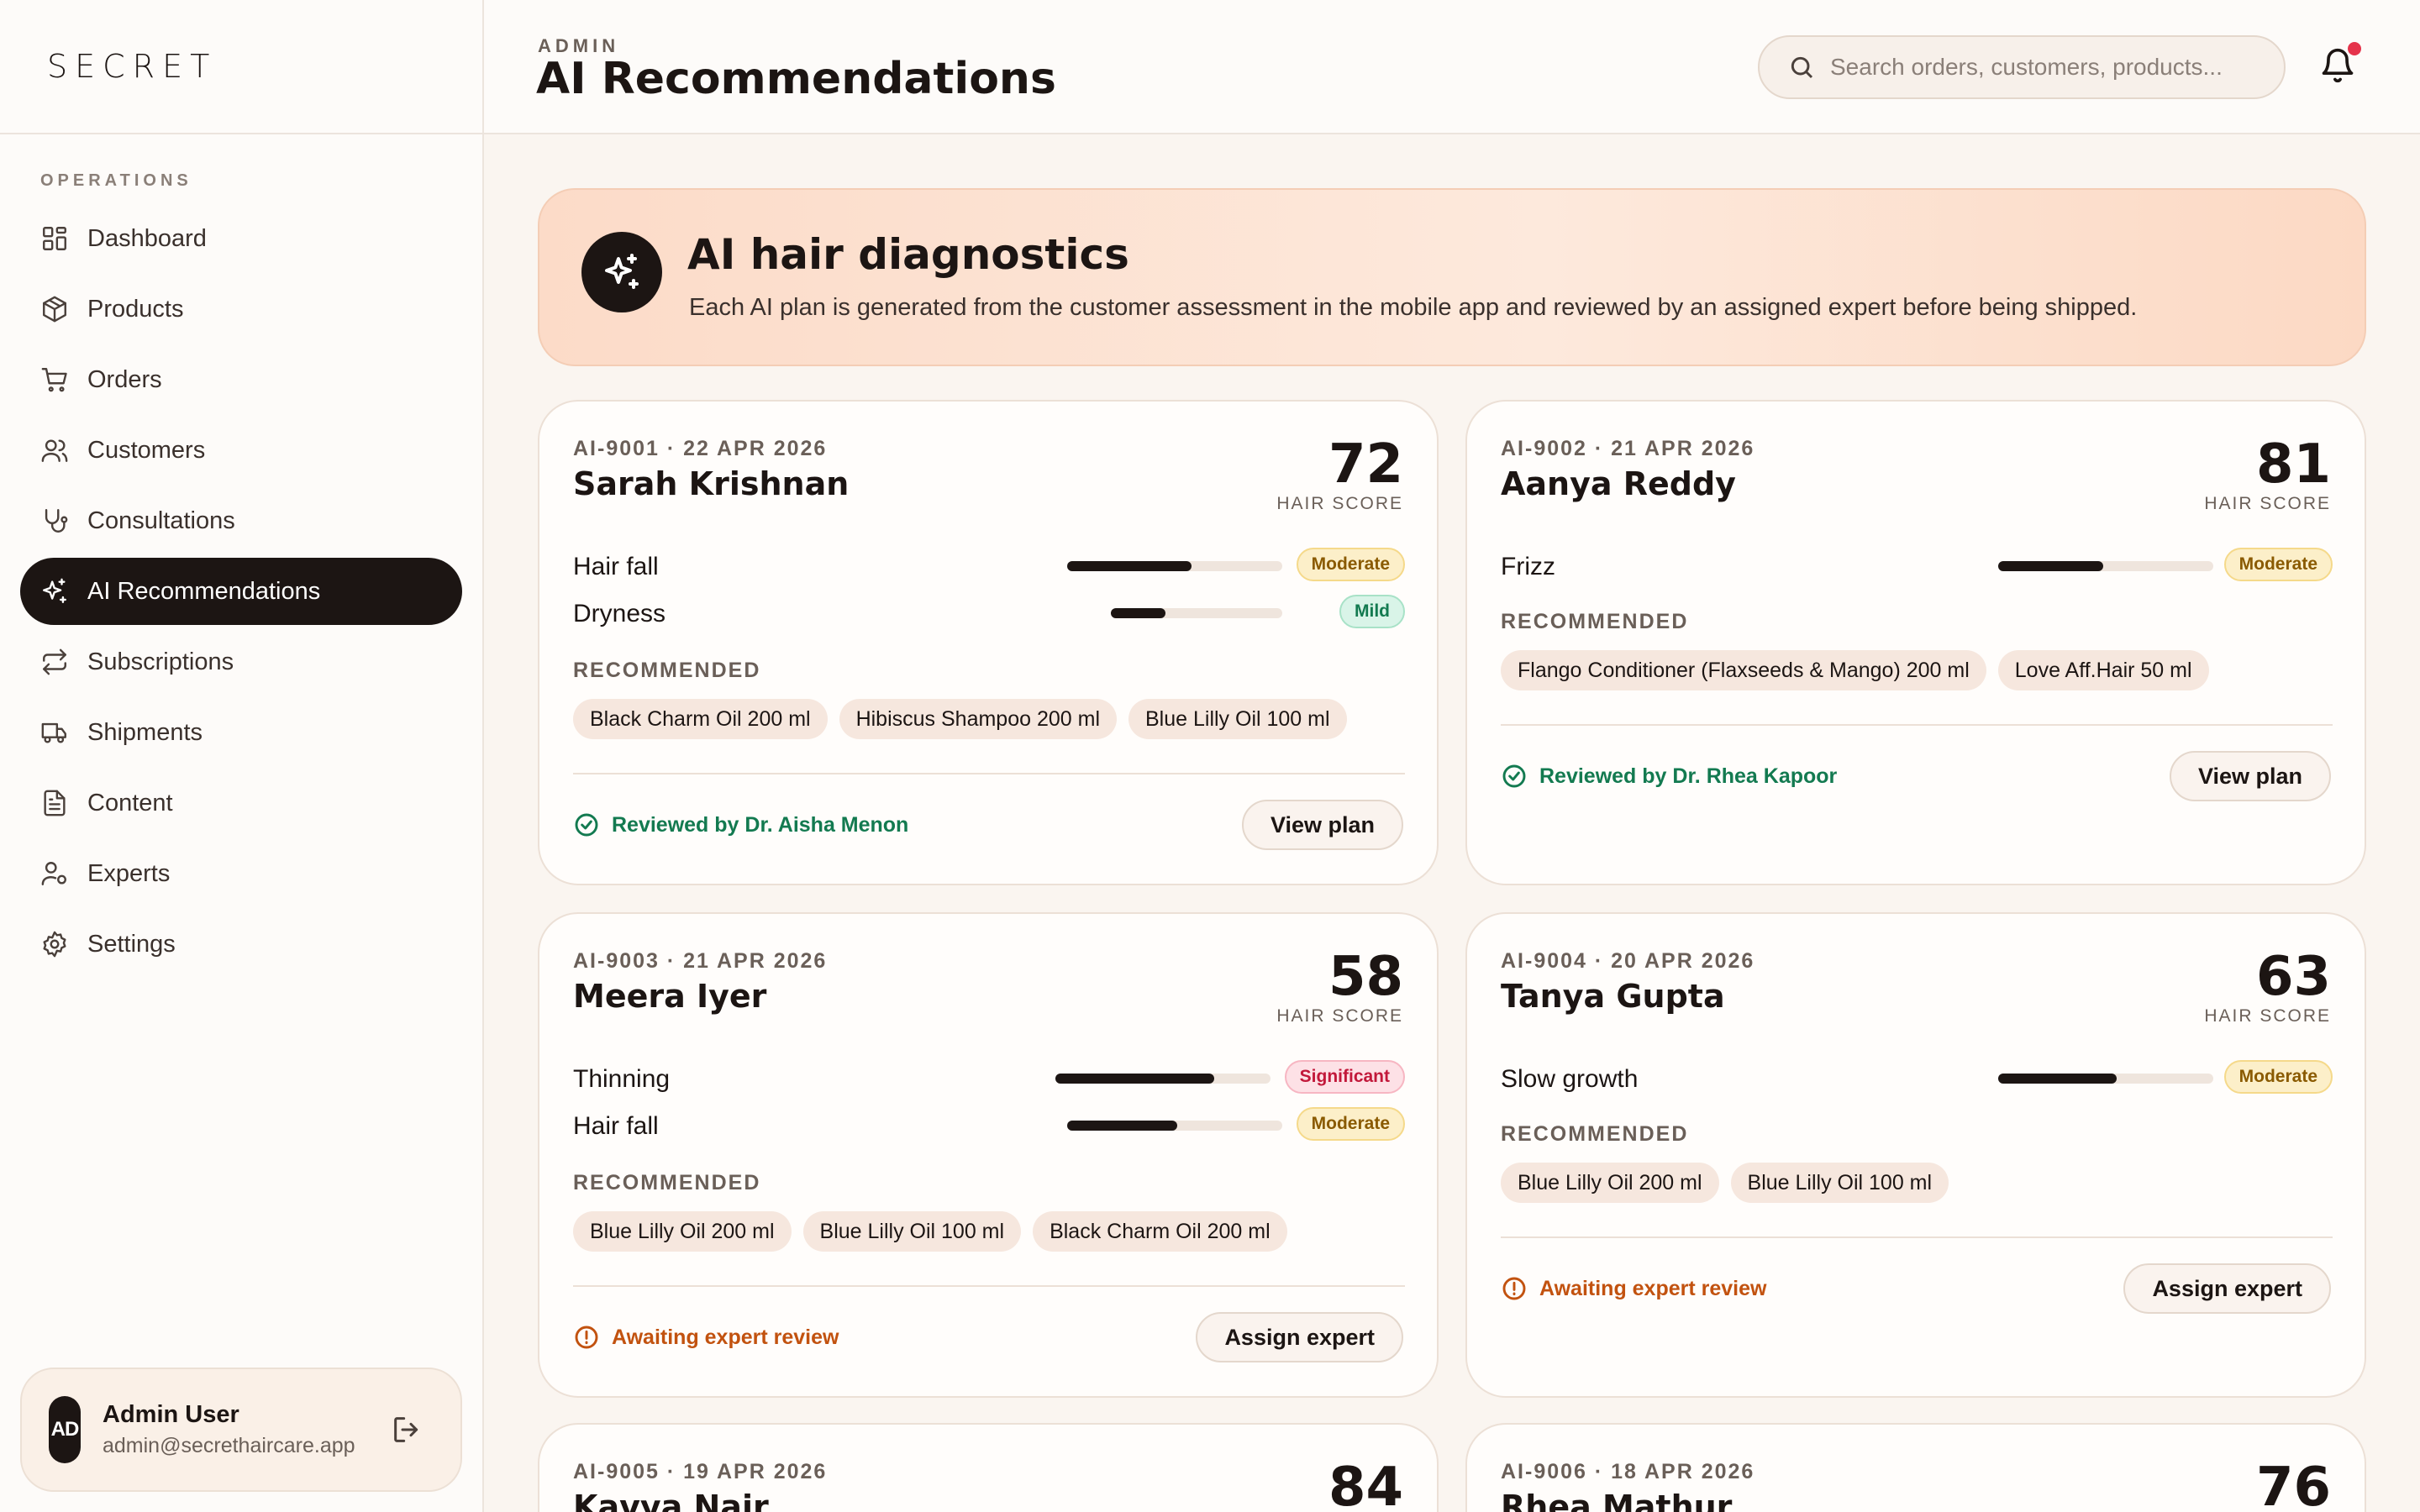 This screenshot has height=1512, width=2420. What do you see at coordinates (2293, 464) in the screenshot?
I see `hair-score: 81` at bounding box center [2293, 464].